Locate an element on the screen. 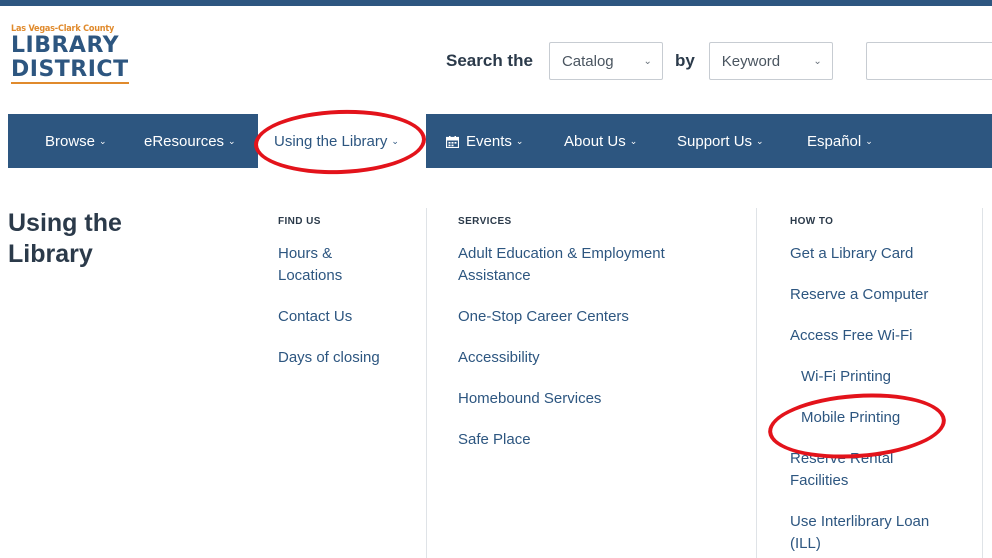  nav-eresources: eResources ⌄ is located at coordinates (190, 141).